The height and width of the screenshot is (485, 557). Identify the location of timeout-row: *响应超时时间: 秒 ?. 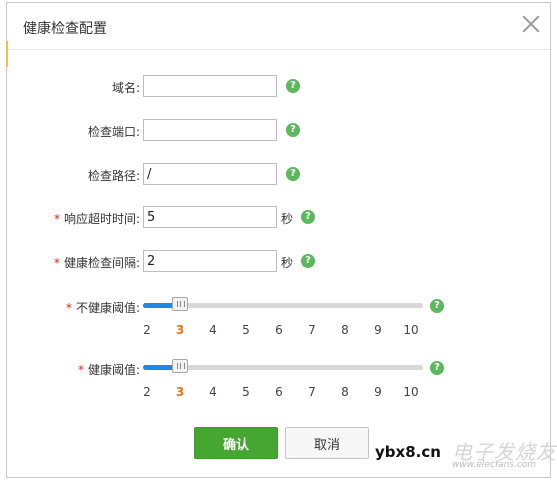
(278, 218).